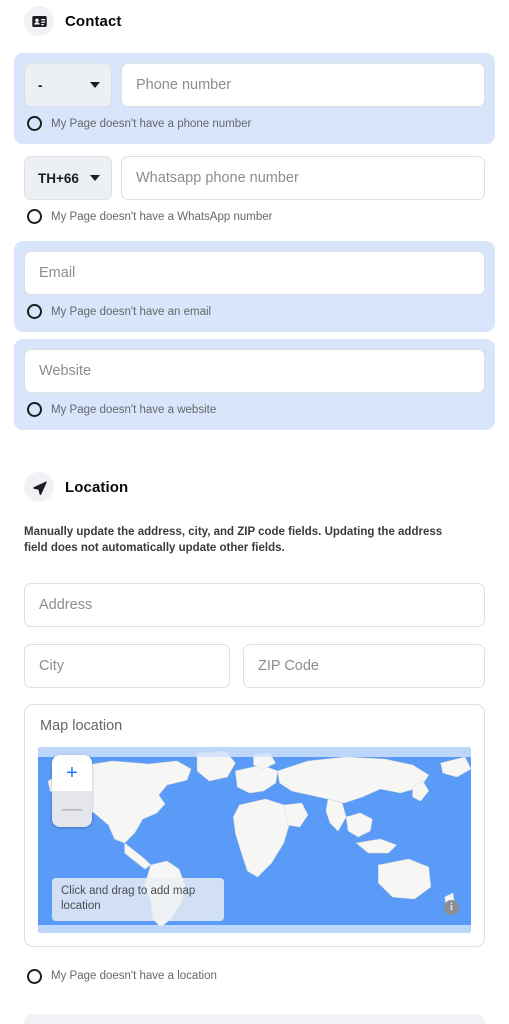 This screenshot has height=1024, width=509. I want to click on address-input: Address, so click(254, 604).